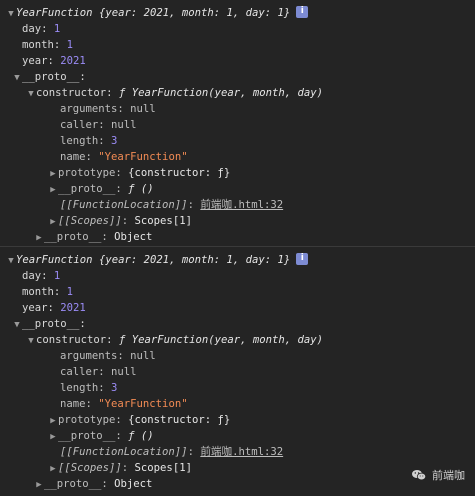  Describe the element at coordinates (108, 356) in the screenshot. I see `property-arguments: arguments: null` at that location.